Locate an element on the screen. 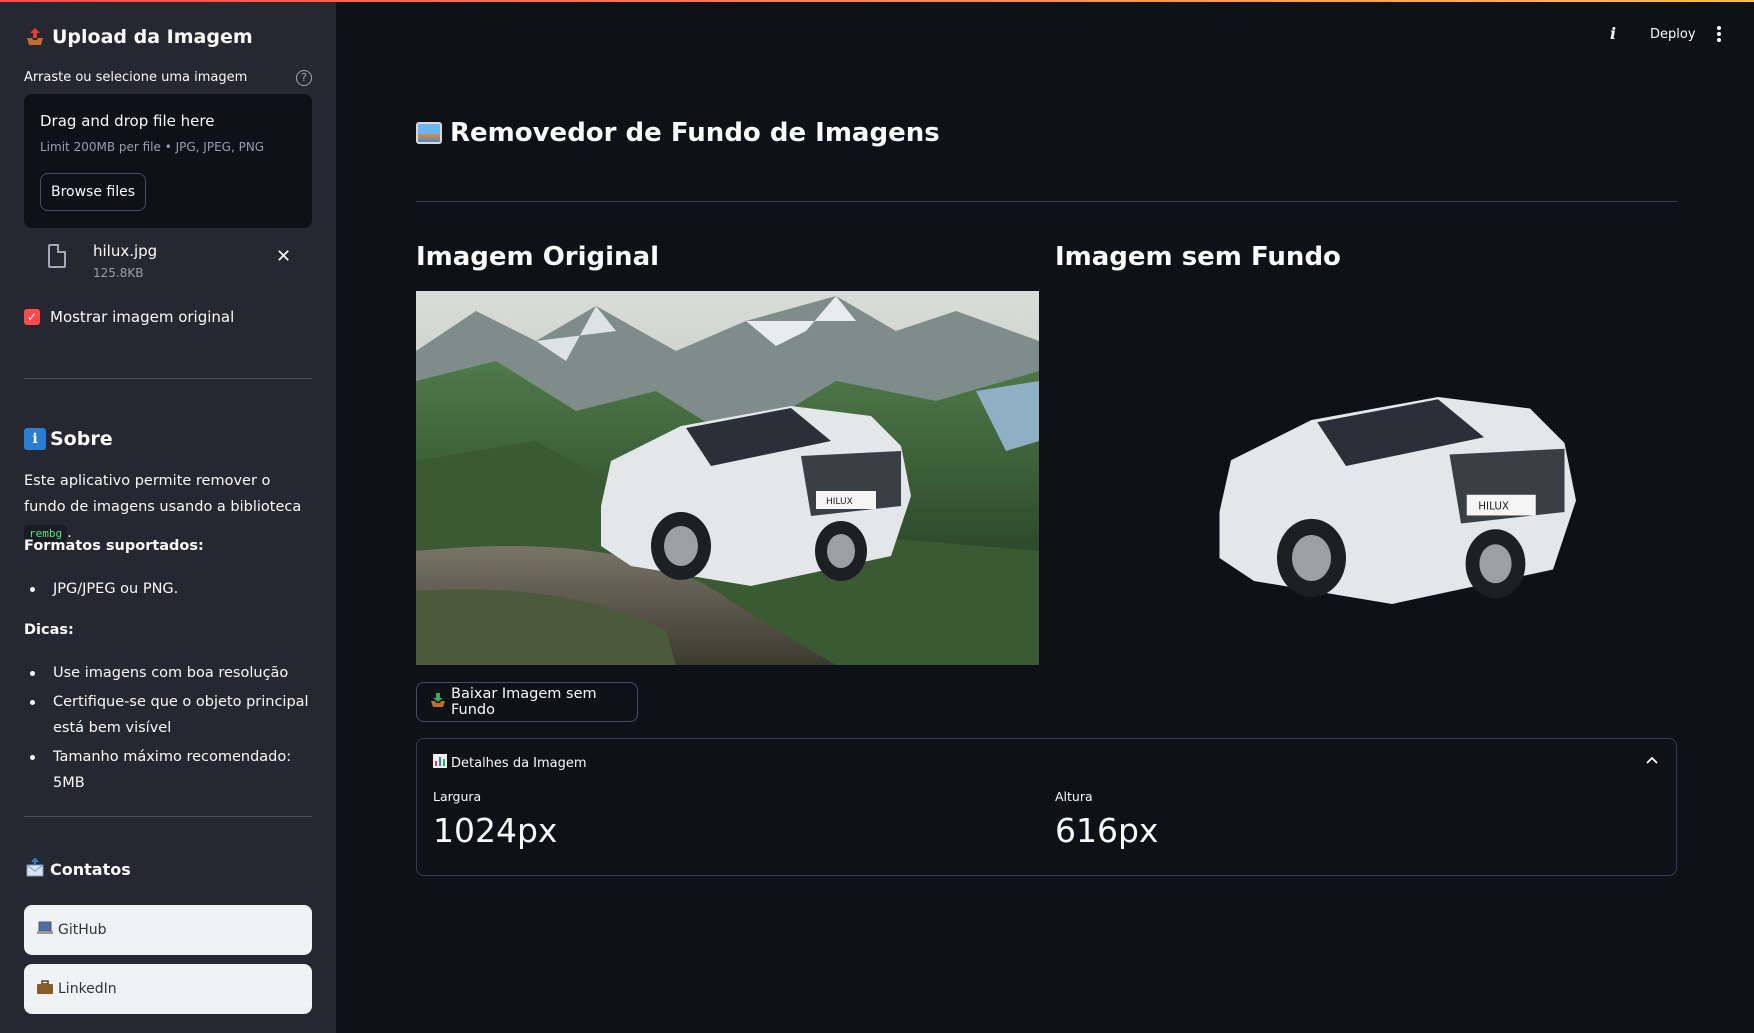 The image size is (1754, 1033). info-button: i is located at coordinates (1613, 33).